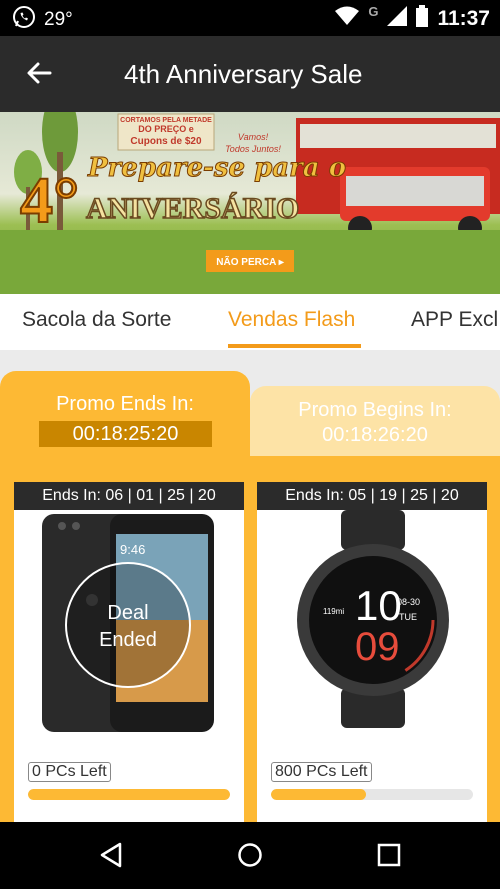 This screenshot has height=889, width=500. I want to click on wifi-icon, so click(347, 19).